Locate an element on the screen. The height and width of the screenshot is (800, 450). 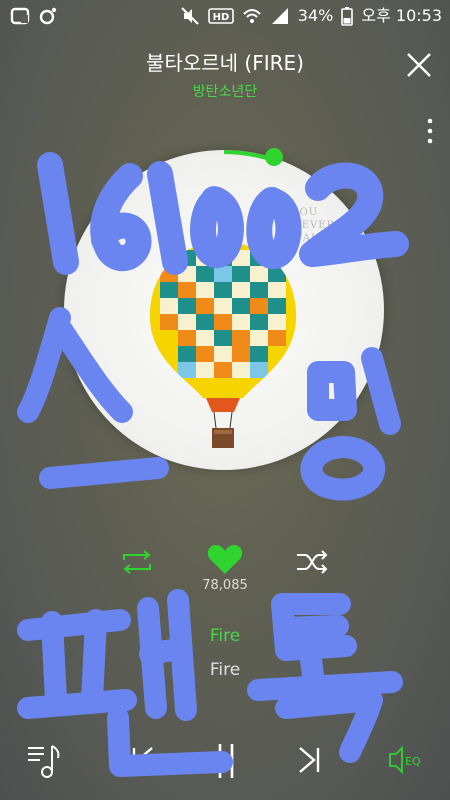
status-bar: HD 34% 오후 10:53 is located at coordinates (225, 17).